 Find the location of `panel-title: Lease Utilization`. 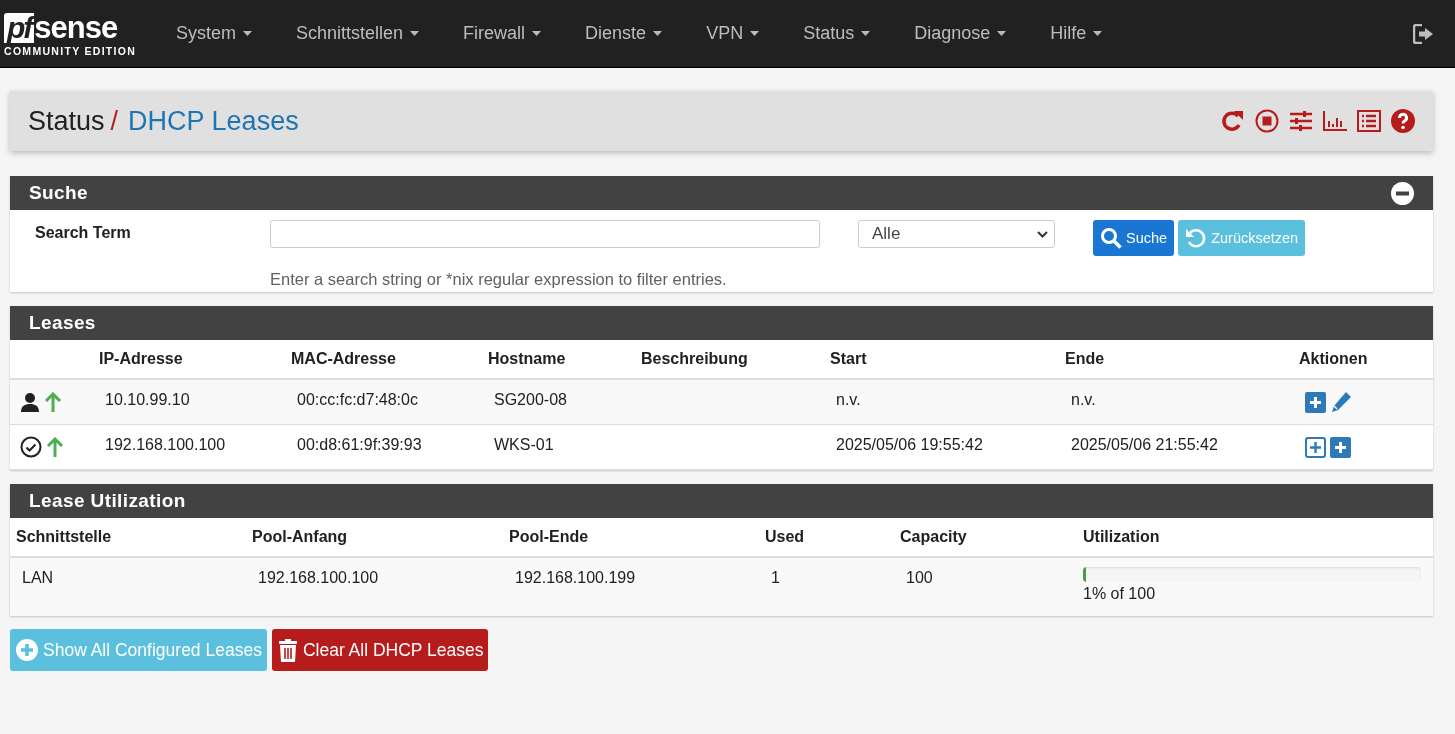

panel-title: Lease Utilization is located at coordinates (107, 501).